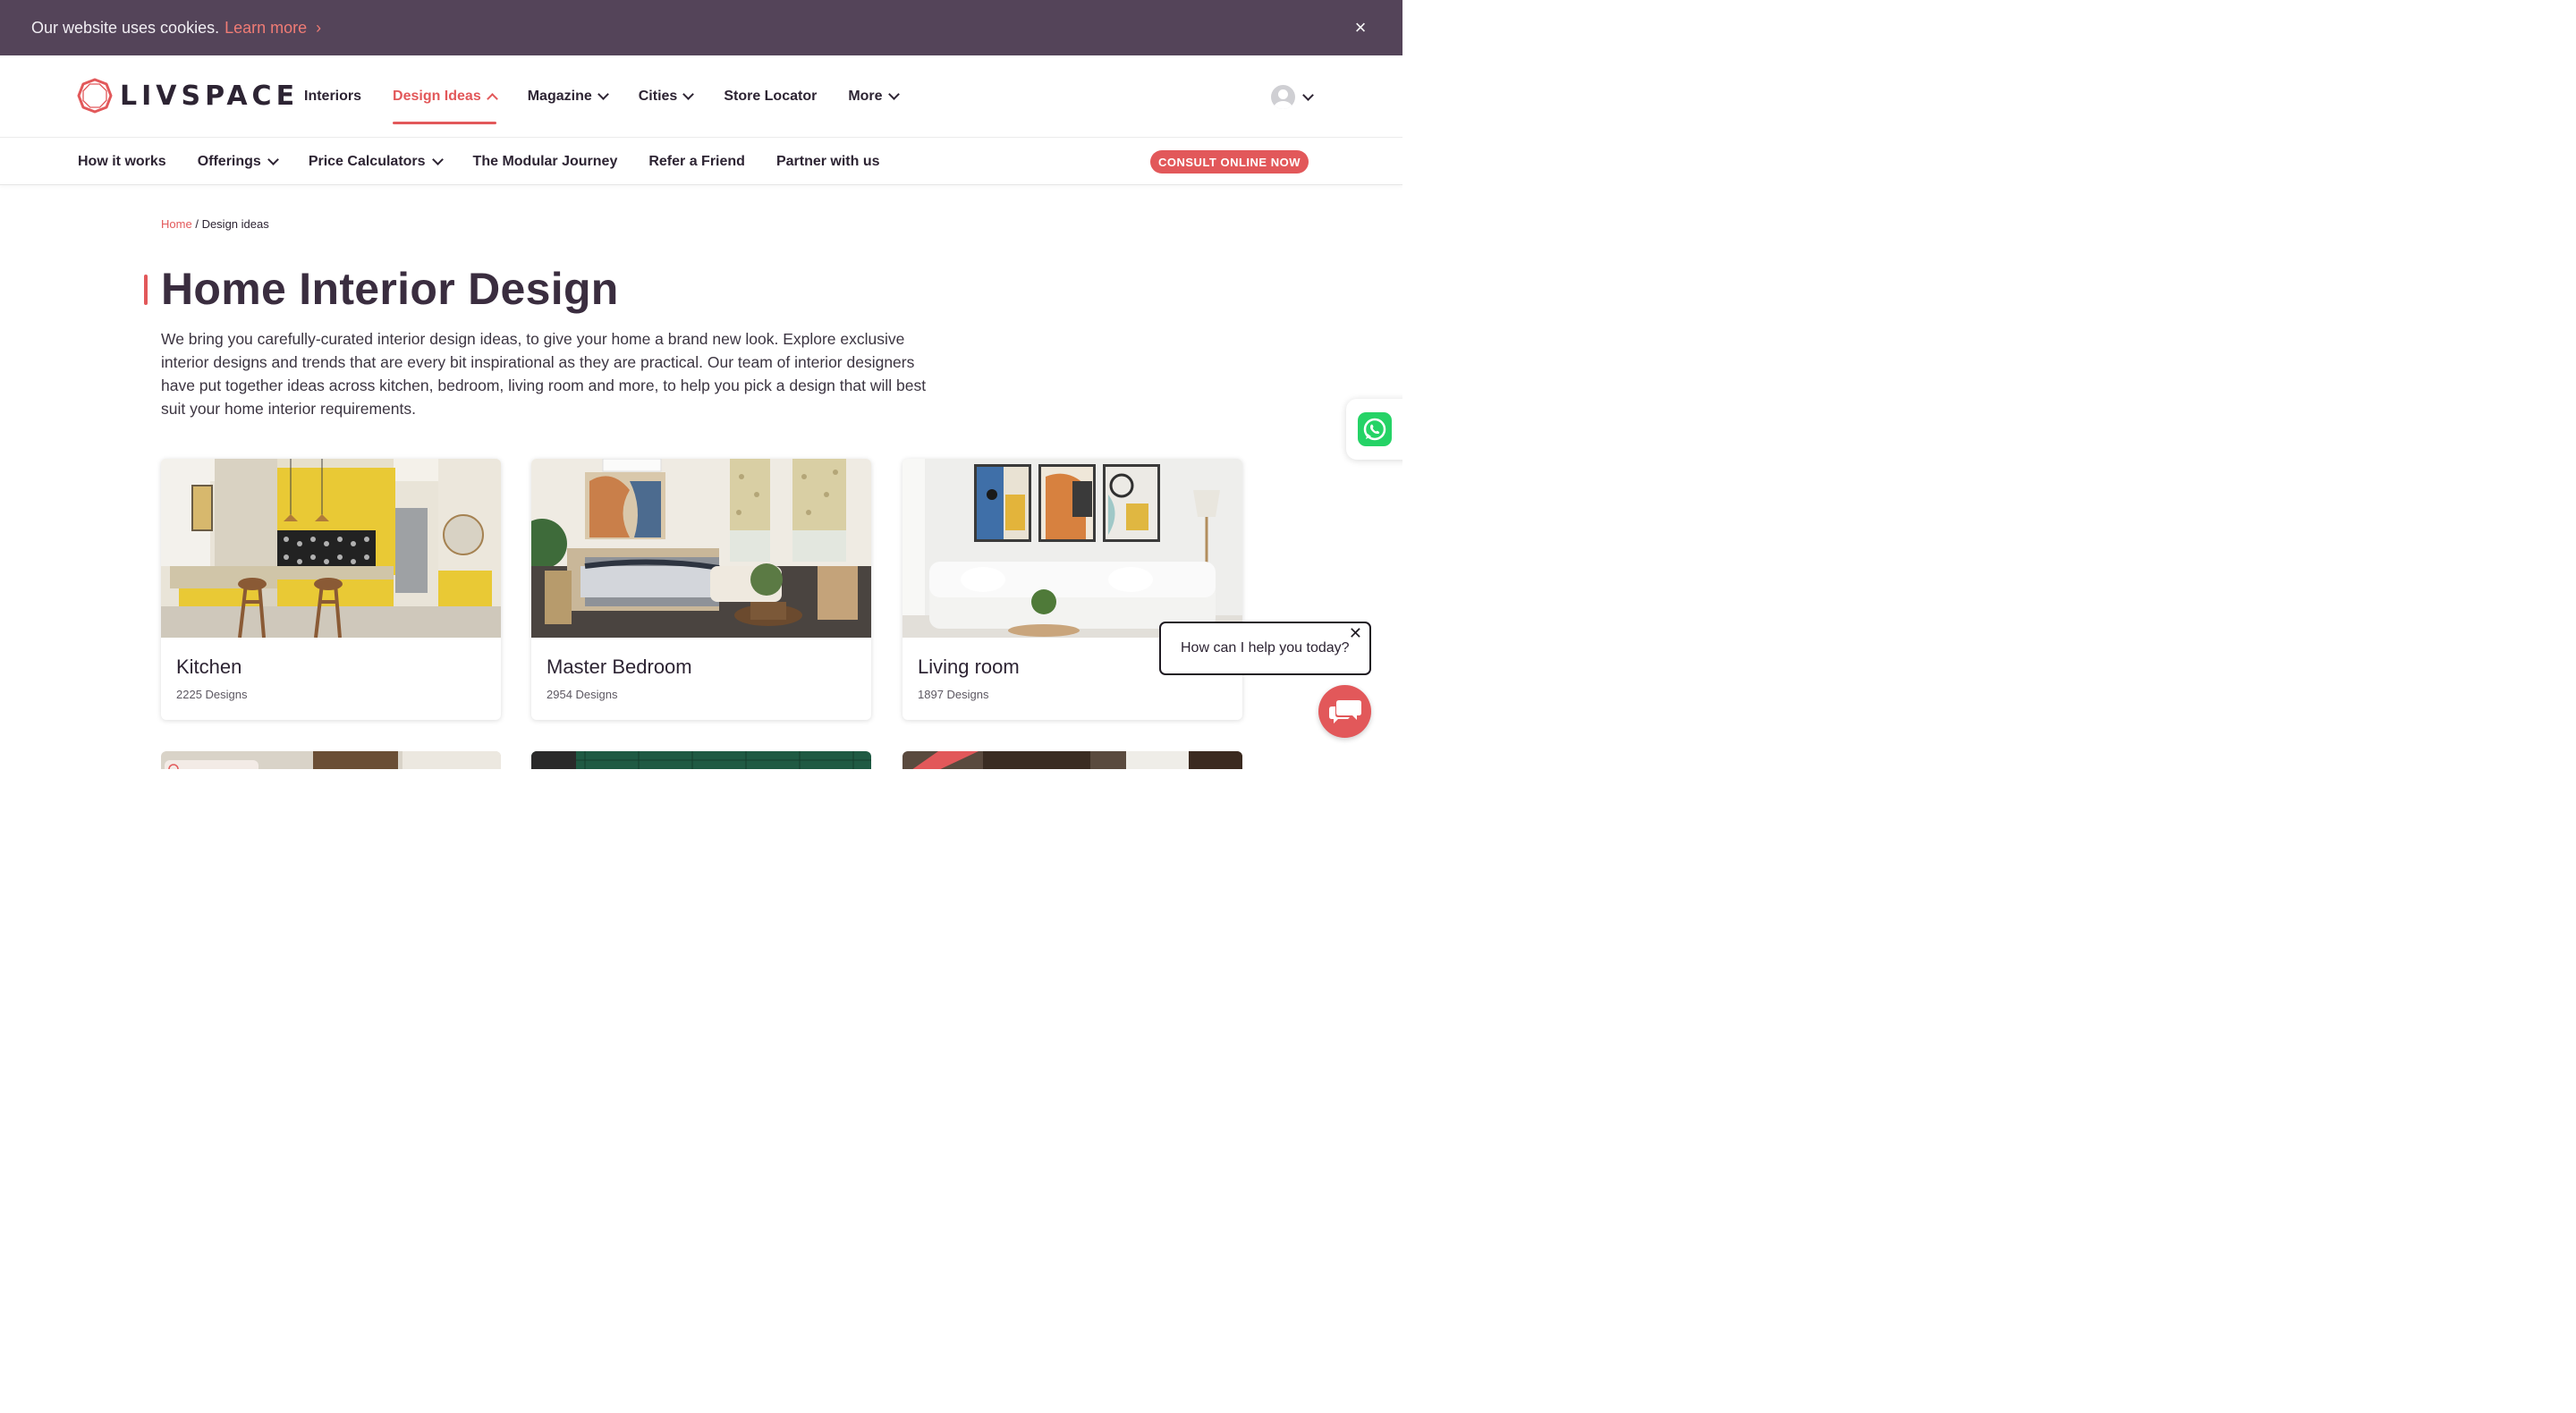 The image size is (2576, 1413). I want to click on breadcrumb-current: Design ideas, so click(235, 224).